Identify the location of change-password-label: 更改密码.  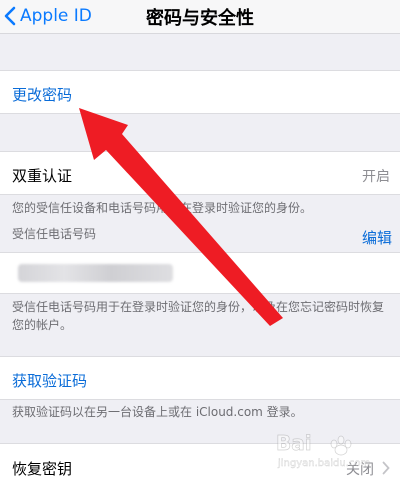
(42, 95).